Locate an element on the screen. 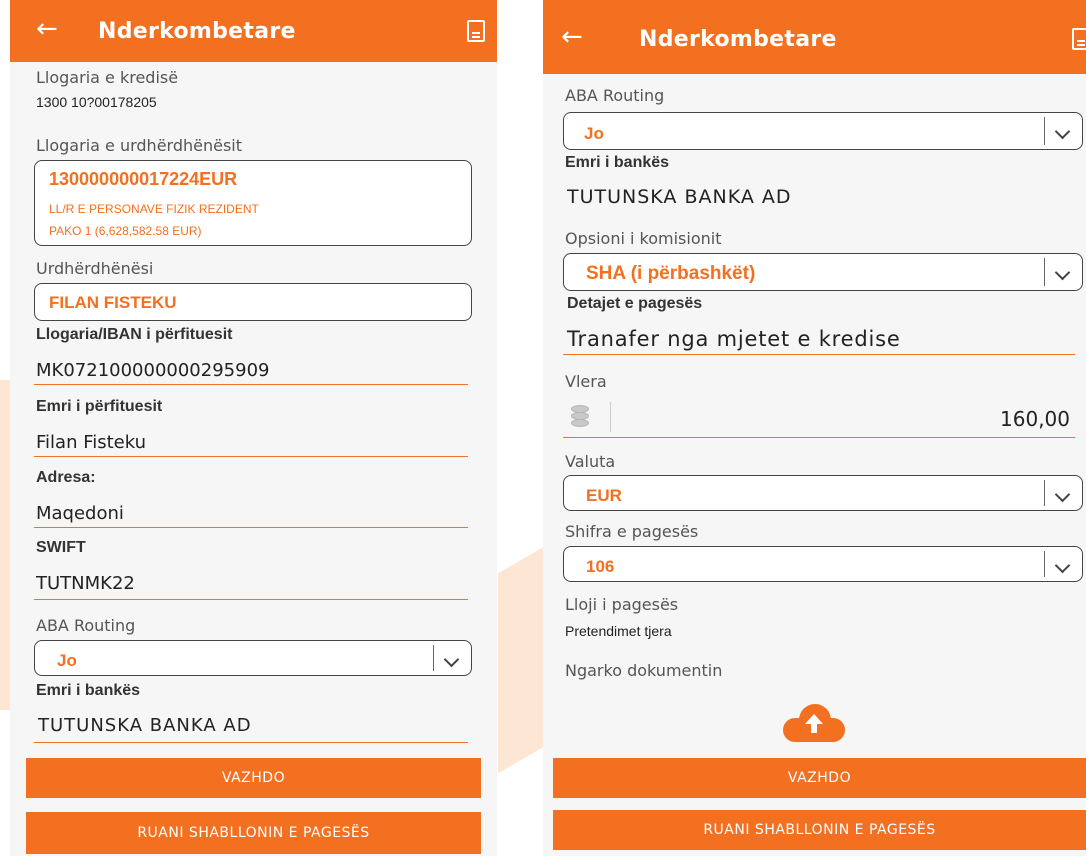 This screenshot has width=1086, height=856. iban-label: Llogaria/IBAN i përfituesit is located at coordinates (134, 334).